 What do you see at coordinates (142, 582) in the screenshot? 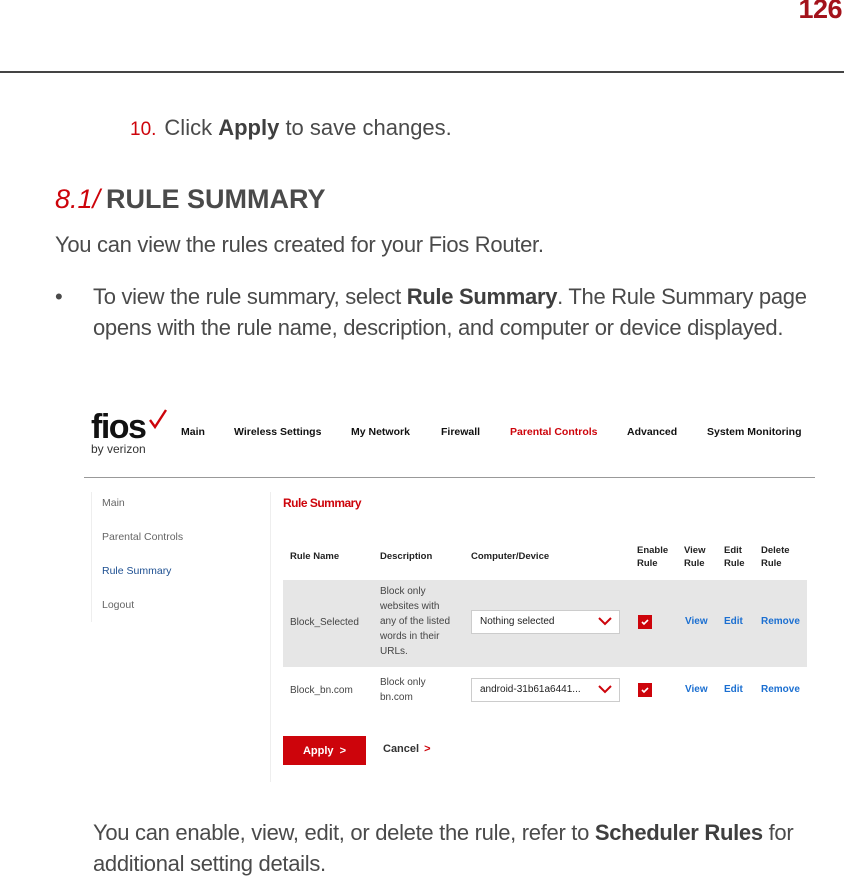
I see `sidebar-item-rule-summary: Rule Summary` at bounding box center [142, 582].